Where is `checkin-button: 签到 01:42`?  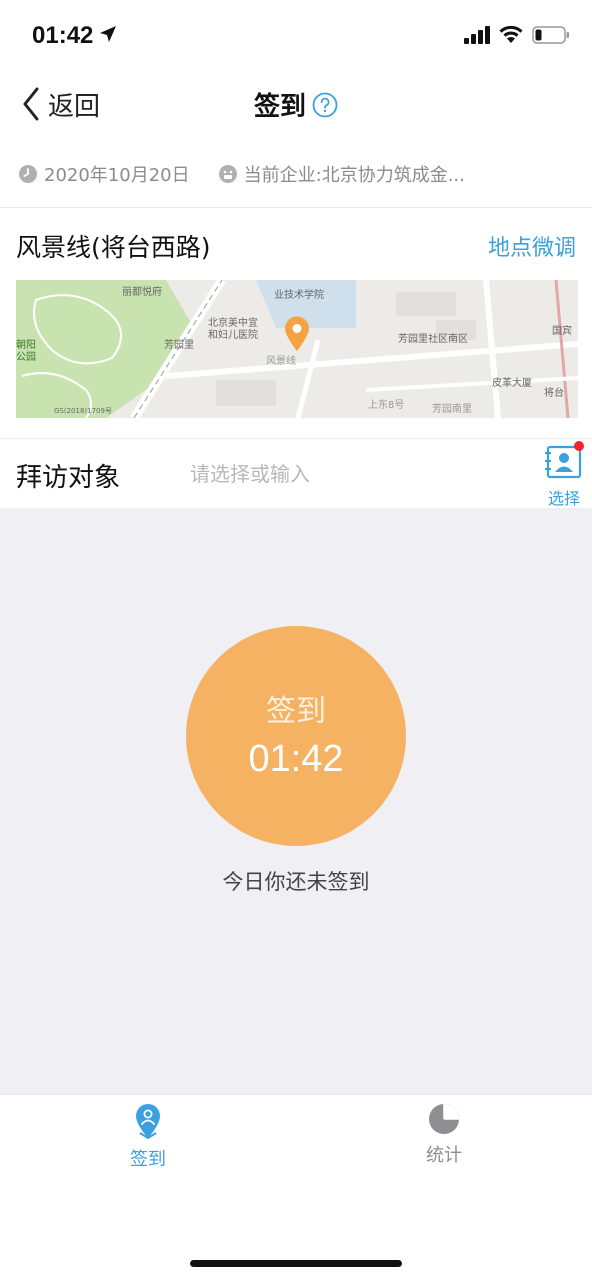 checkin-button: 签到 01:42 is located at coordinates (296, 736).